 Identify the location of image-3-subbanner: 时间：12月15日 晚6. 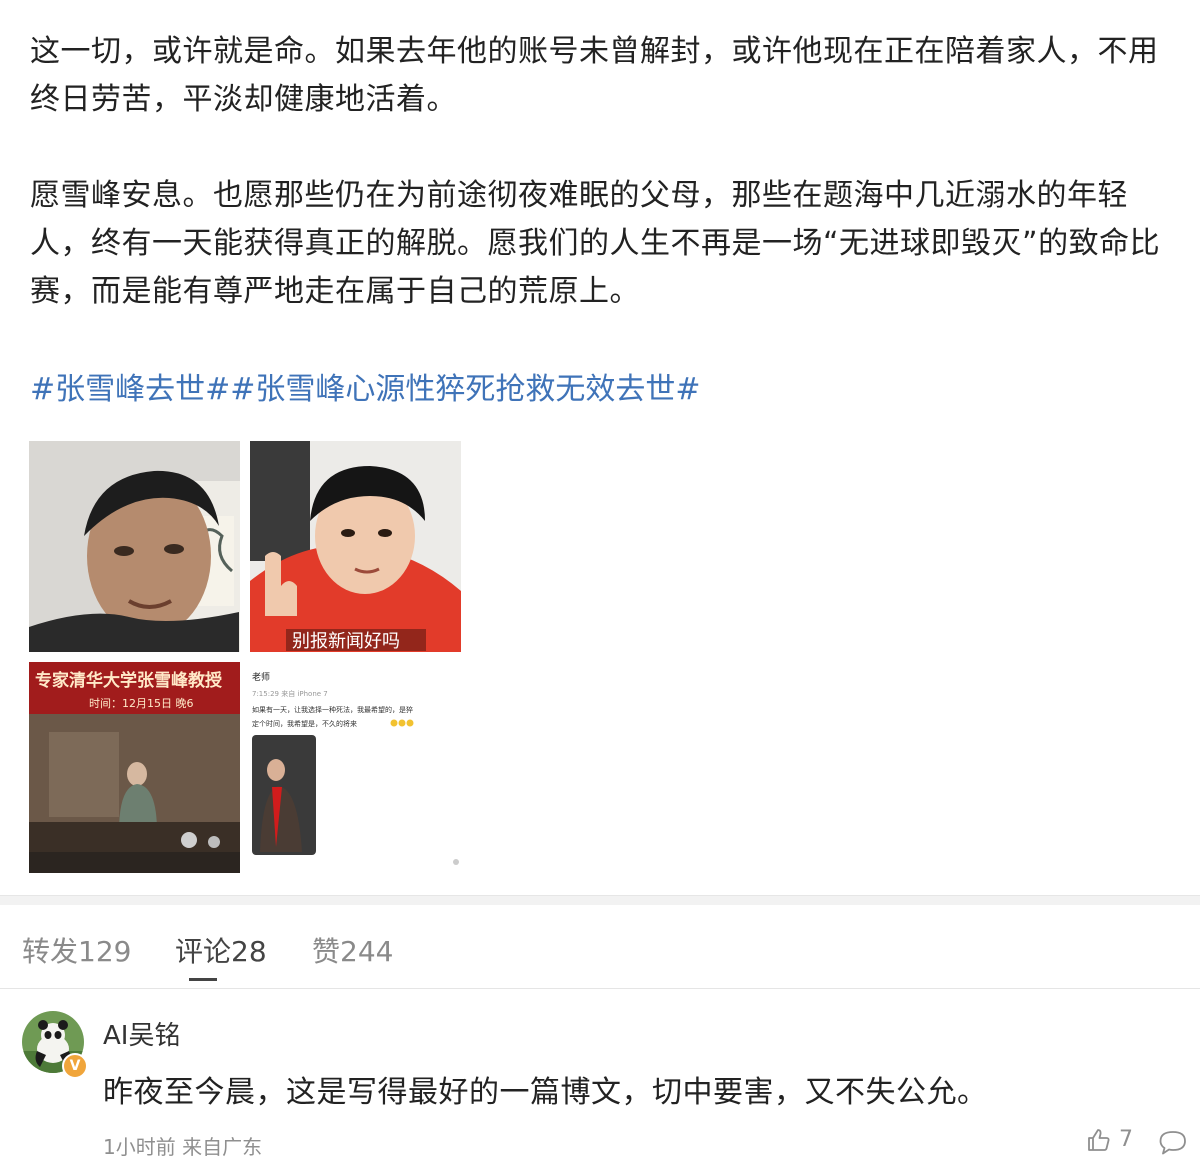
(141, 703).